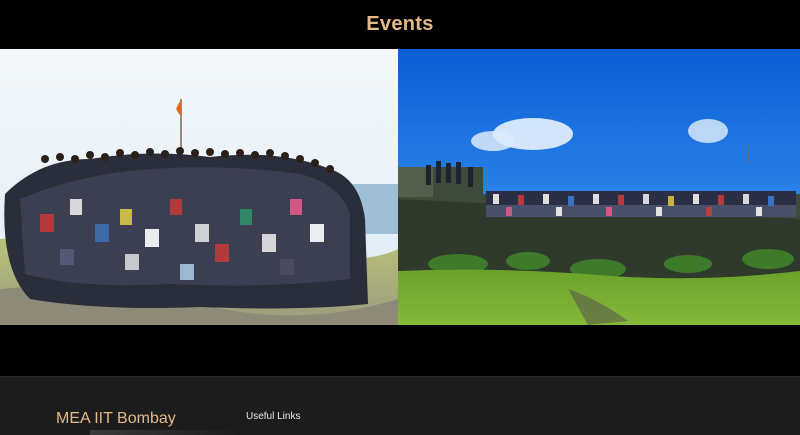  I want to click on footer-brand: MEA IIT Bombay, so click(116, 419).